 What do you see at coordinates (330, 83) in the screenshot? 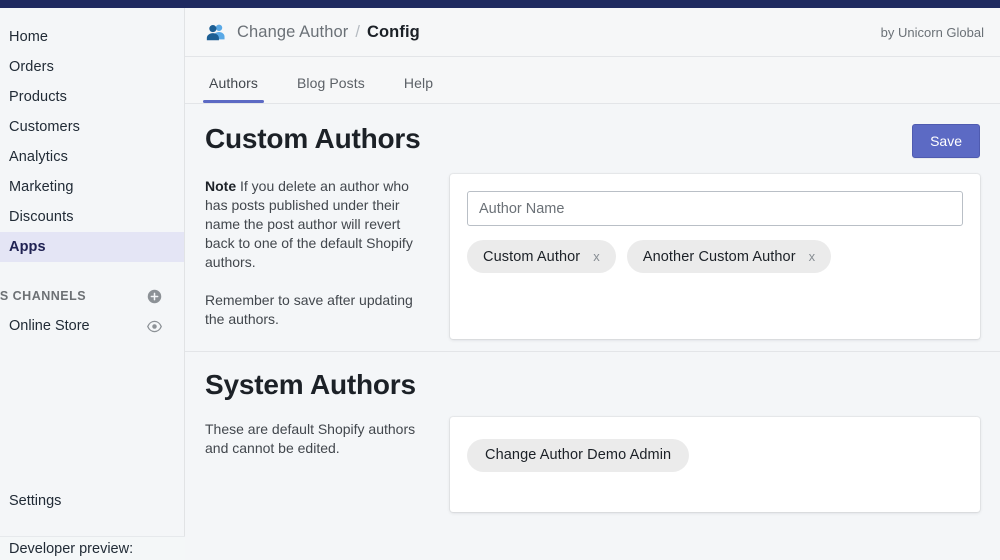
I see `tab-label: Blog Posts` at bounding box center [330, 83].